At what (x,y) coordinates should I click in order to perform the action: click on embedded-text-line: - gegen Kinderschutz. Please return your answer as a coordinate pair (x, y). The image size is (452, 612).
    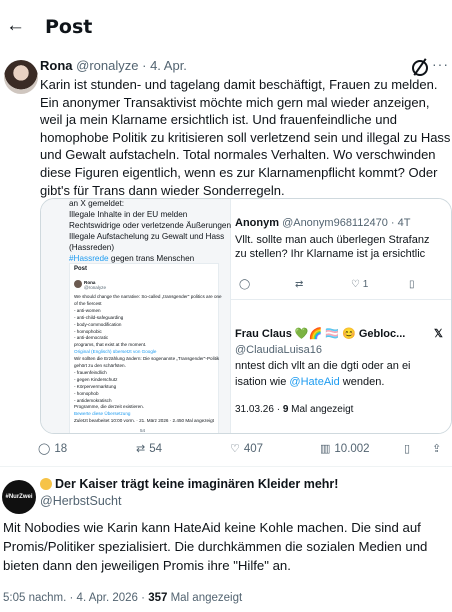
    Looking at the image, I should click on (96, 379).